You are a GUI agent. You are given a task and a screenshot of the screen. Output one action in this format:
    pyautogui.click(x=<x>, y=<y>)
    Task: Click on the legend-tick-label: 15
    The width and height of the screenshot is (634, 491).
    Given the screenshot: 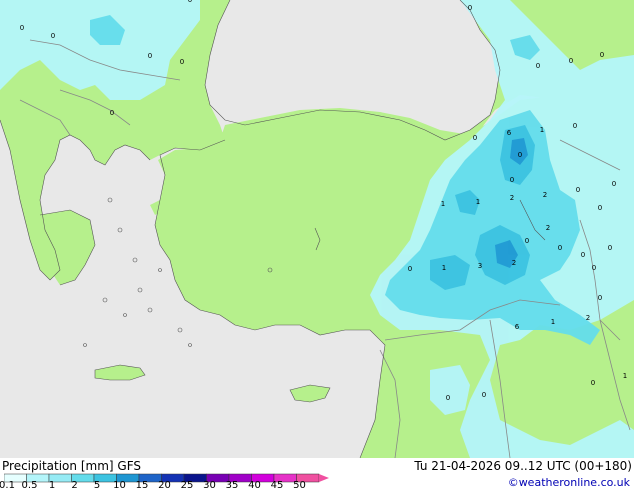 What is the action you would take?
    pyautogui.click(x=142, y=485)
    